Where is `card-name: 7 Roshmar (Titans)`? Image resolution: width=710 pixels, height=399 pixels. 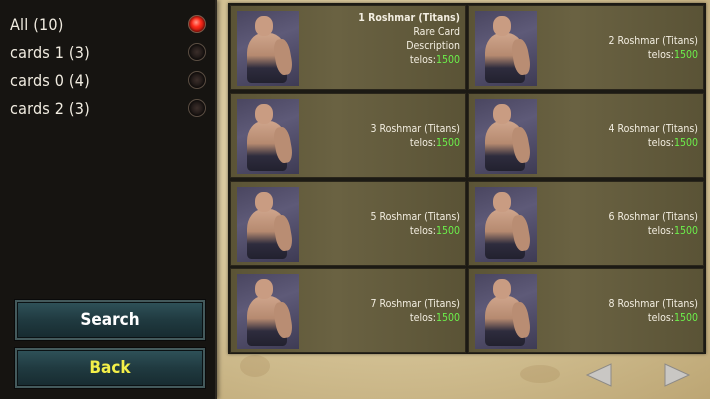 card-name: 7 Roshmar (Titans) is located at coordinates (415, 304).